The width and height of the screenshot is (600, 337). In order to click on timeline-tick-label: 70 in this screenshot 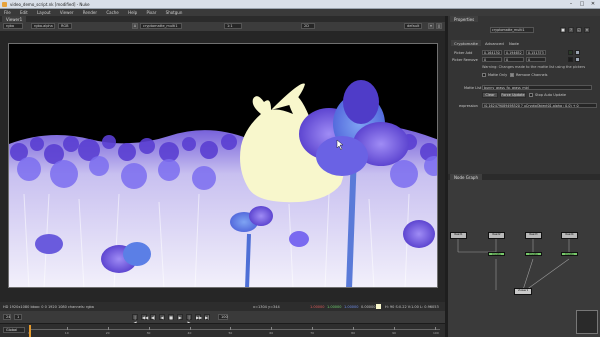, I will do `click(312, 333)`.